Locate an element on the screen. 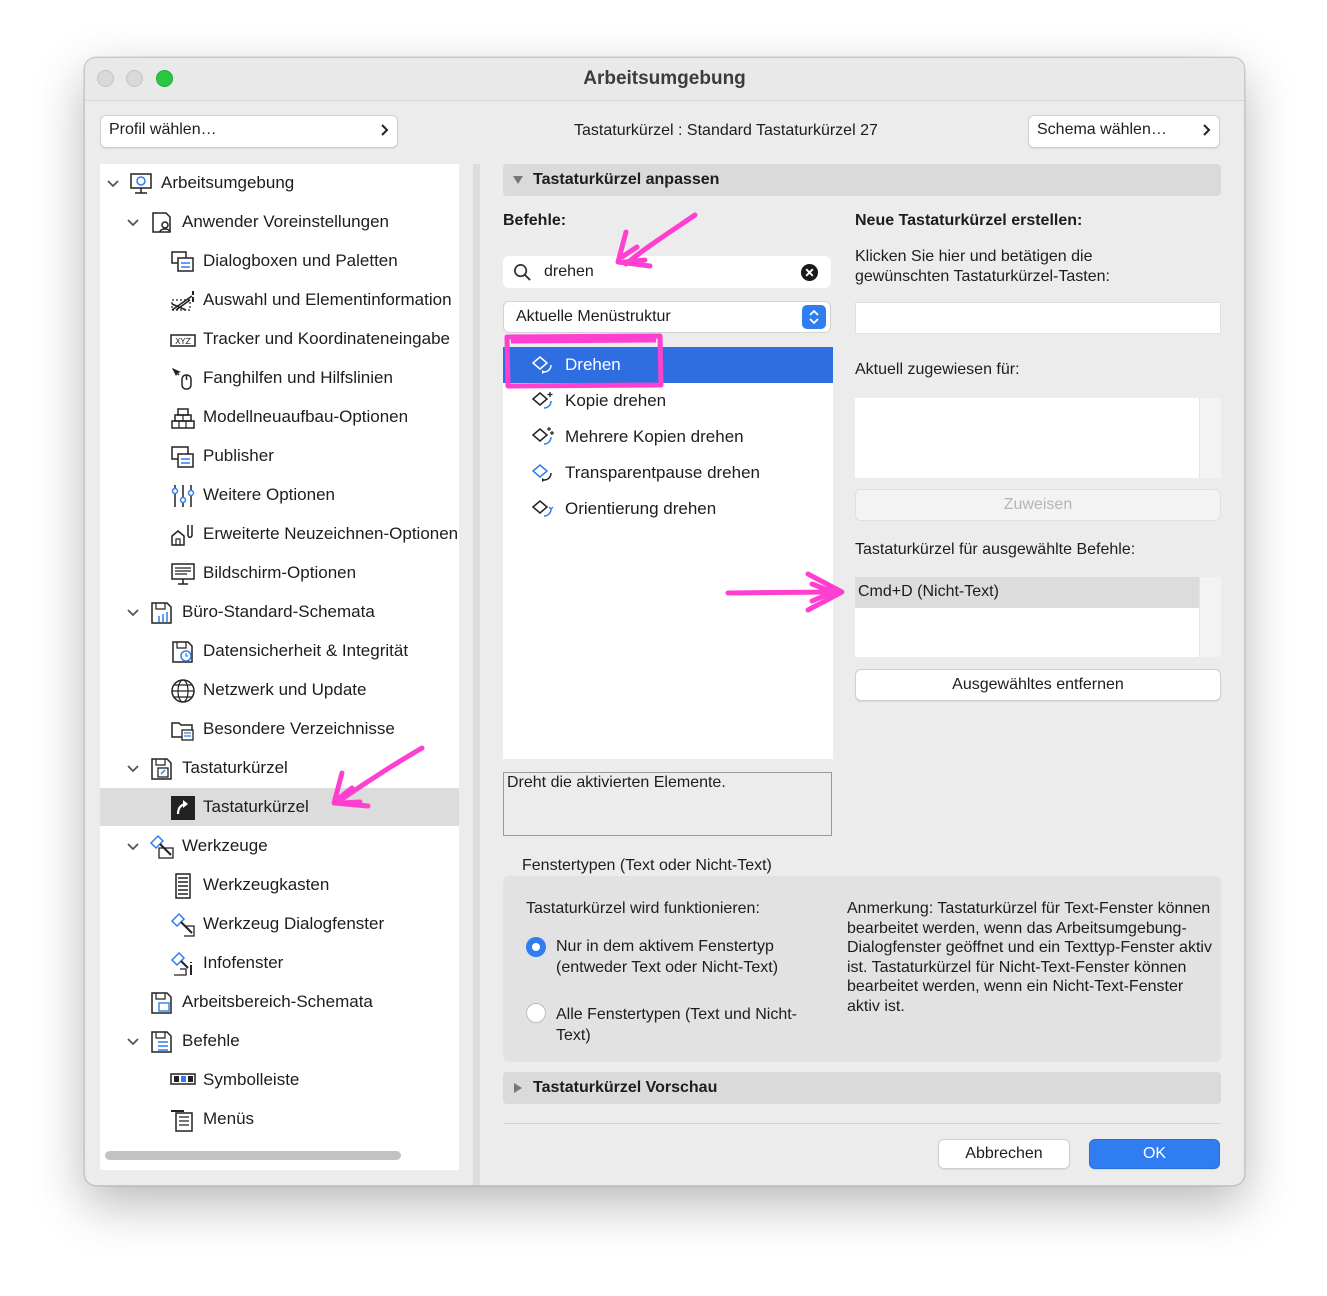 This screenshot has width=1327, height=1296. tree-item-label: Büro-Standard-Schemata is located at coordinates (278, 611).